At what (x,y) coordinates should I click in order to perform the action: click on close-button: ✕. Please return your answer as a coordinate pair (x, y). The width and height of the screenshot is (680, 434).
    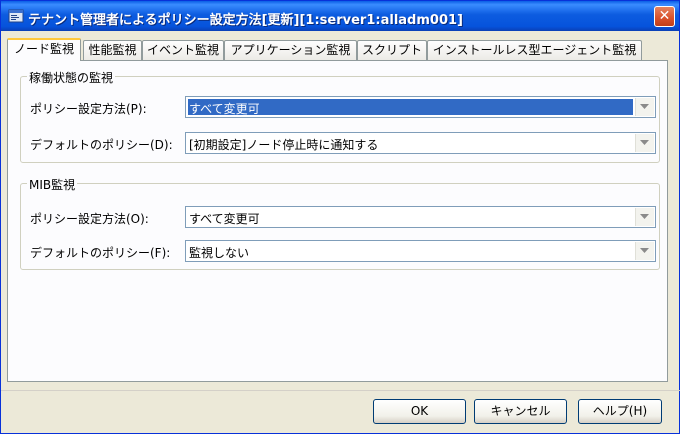
    Looking at the image, I should click on (664, 16).